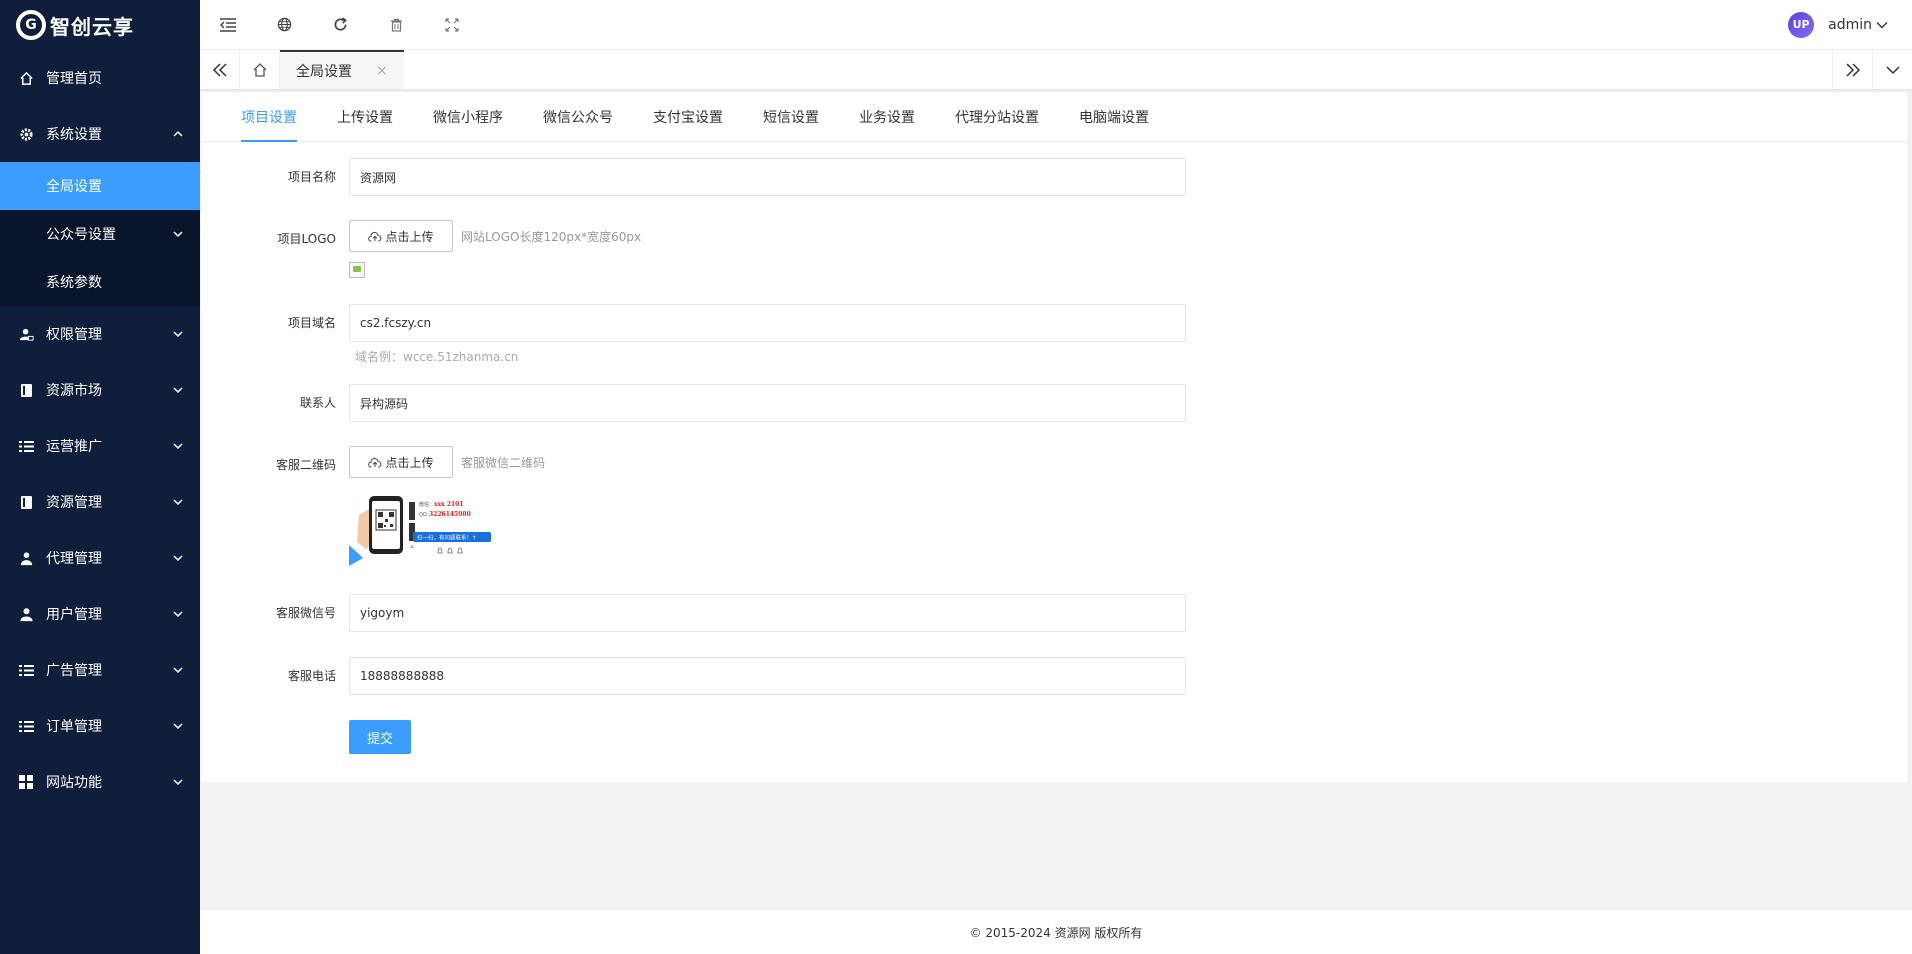 The height and width of the screenshot is (954, 1912). I want to click on footer: © 2015-2024 资源网 版权所有, so click(1056, 931).